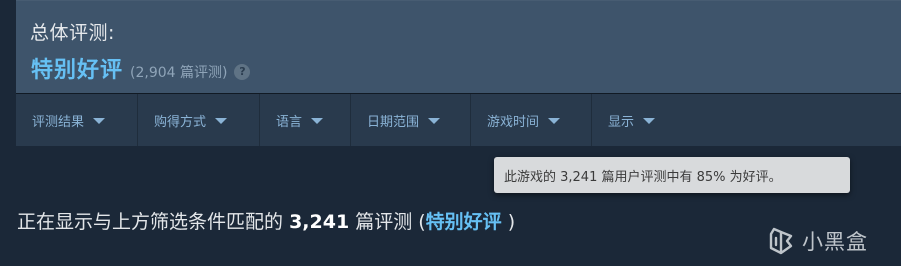  I want to click on filter-date-range: 日期范围, so click(411, 120).